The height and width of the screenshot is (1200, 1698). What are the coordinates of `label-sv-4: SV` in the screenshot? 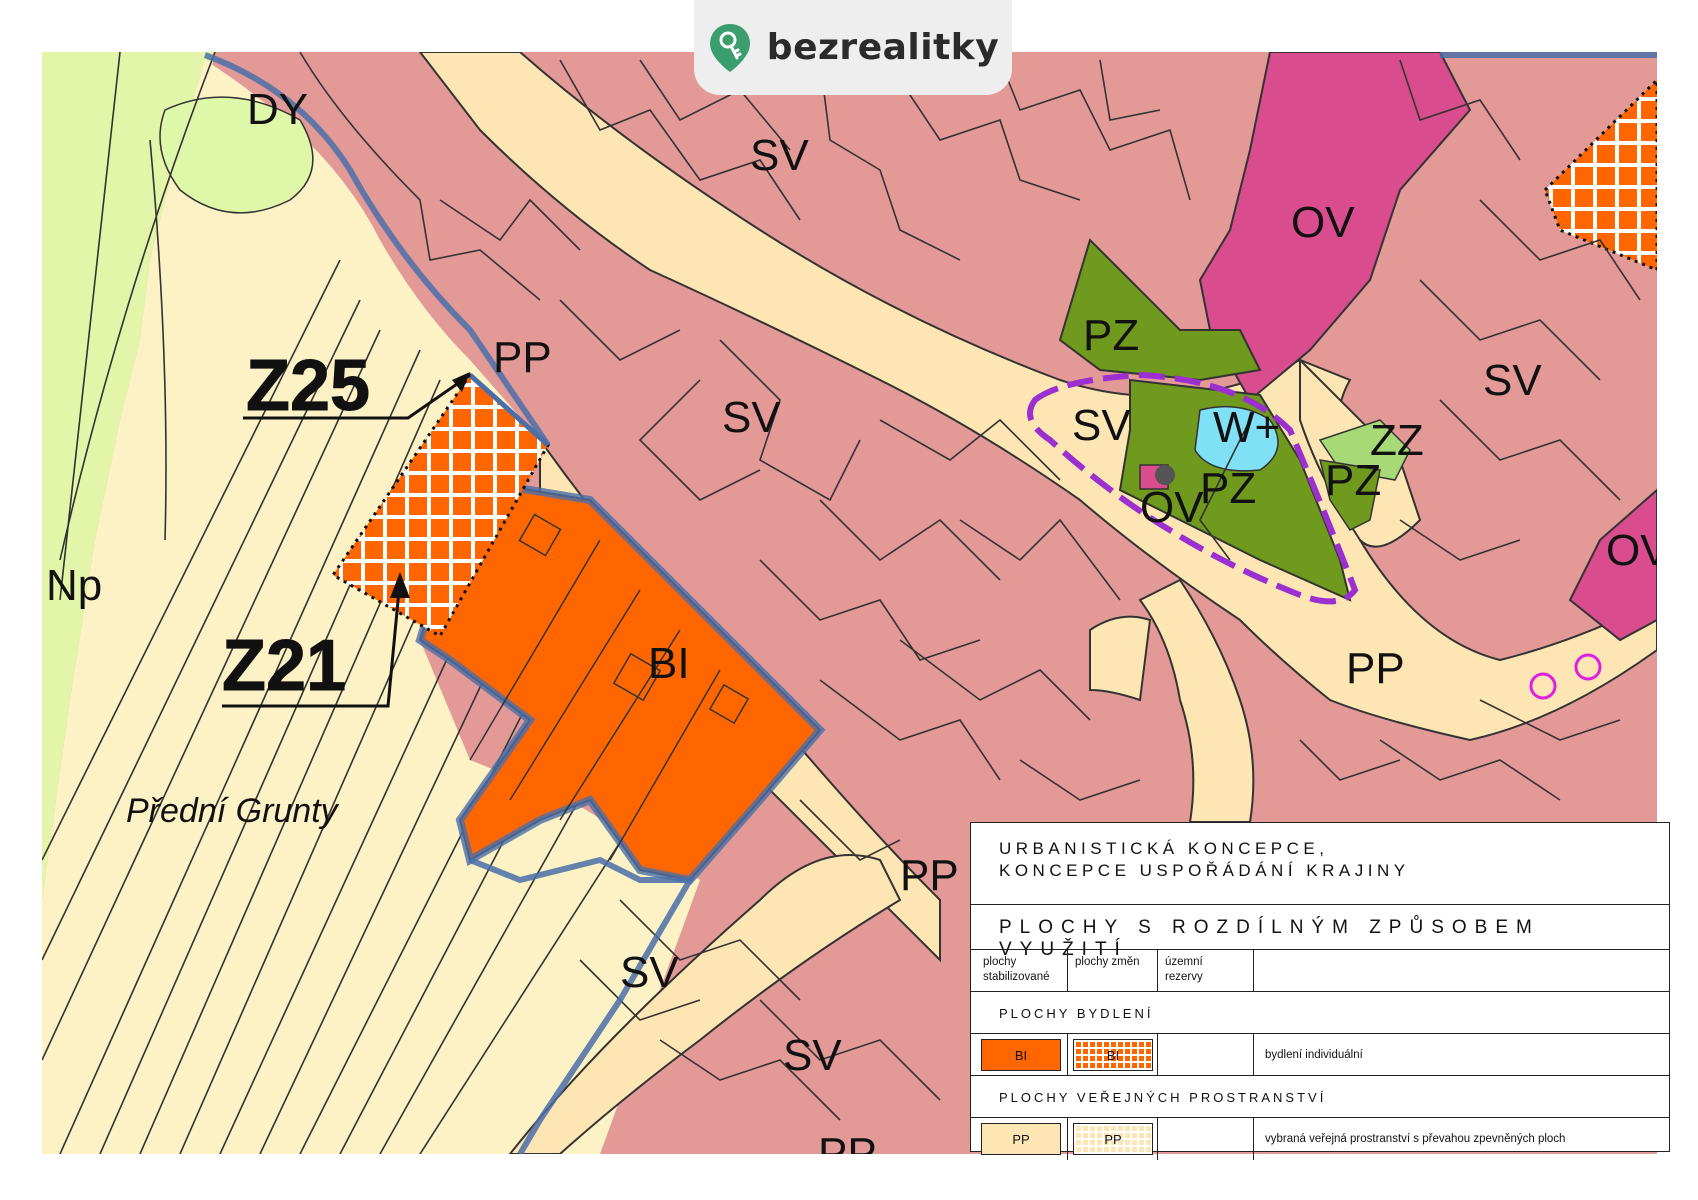 It's located at (1512, 380).